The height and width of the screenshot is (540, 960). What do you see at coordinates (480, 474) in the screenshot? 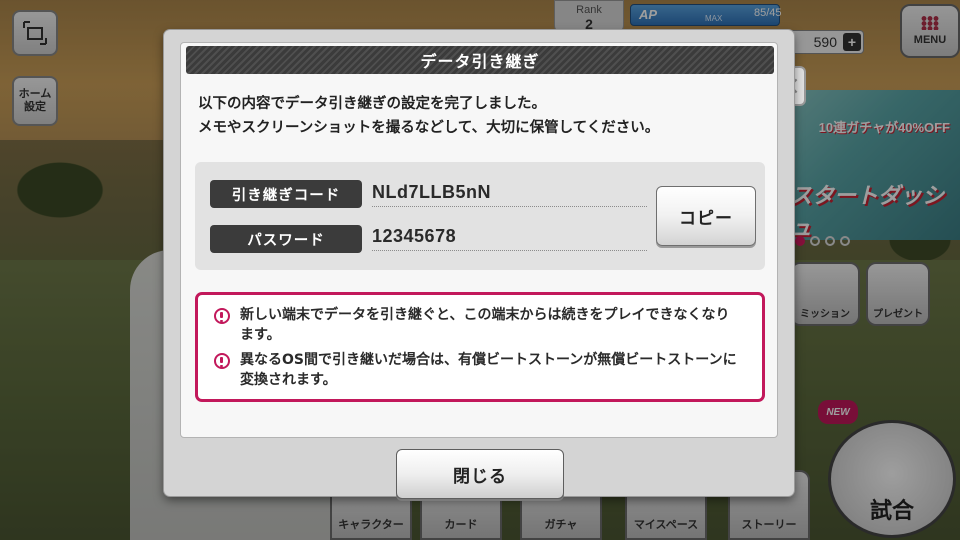
I see `close-button: 閉じる` at bounding box center [480, 474].